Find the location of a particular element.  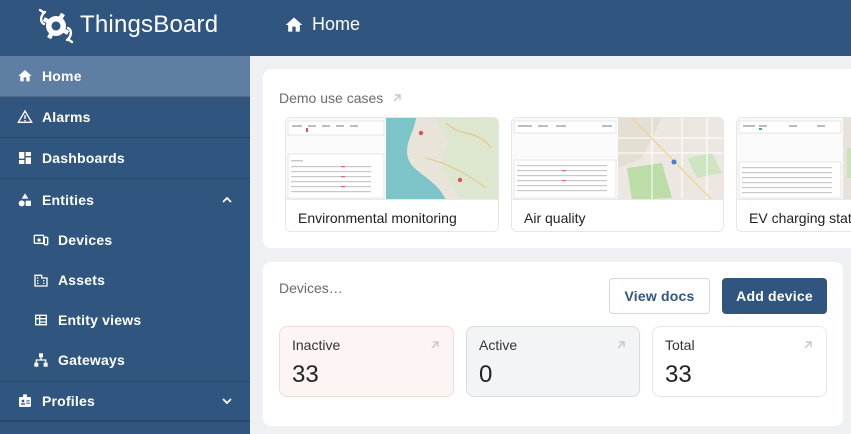

stat-label: Total is located at coordinates (680, 345).